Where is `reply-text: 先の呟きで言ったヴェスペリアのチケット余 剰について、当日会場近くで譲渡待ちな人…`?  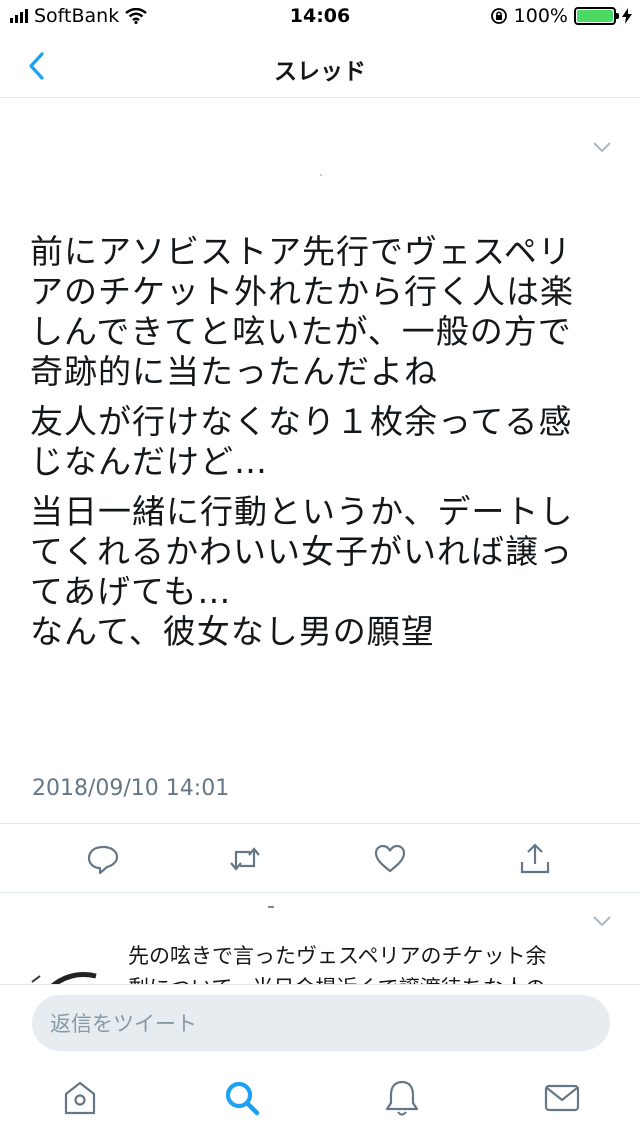 reply-text: 先の呟きで言ったヴェスペリアのチケット余 剰について、当日会場近くで譲渡待ちな人… is located at coordinates (368, 962).